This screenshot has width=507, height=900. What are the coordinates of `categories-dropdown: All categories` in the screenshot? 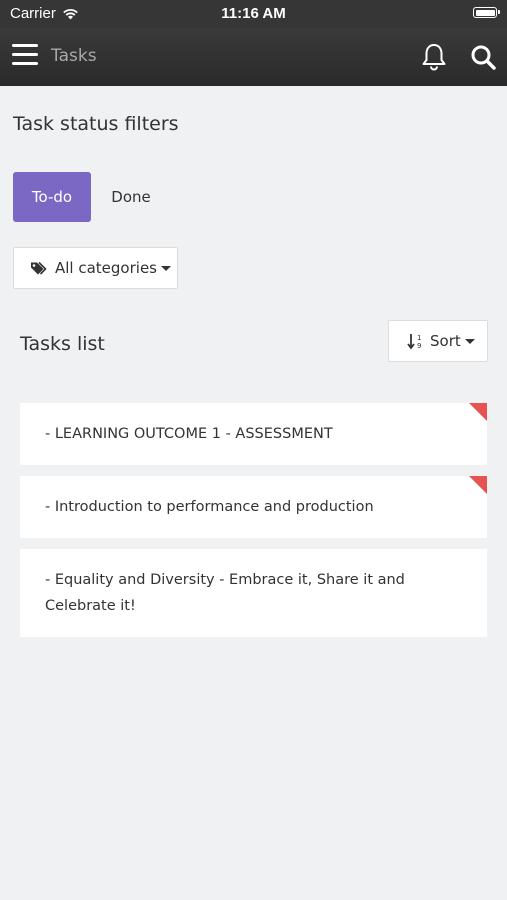 It's located at (95, 268).